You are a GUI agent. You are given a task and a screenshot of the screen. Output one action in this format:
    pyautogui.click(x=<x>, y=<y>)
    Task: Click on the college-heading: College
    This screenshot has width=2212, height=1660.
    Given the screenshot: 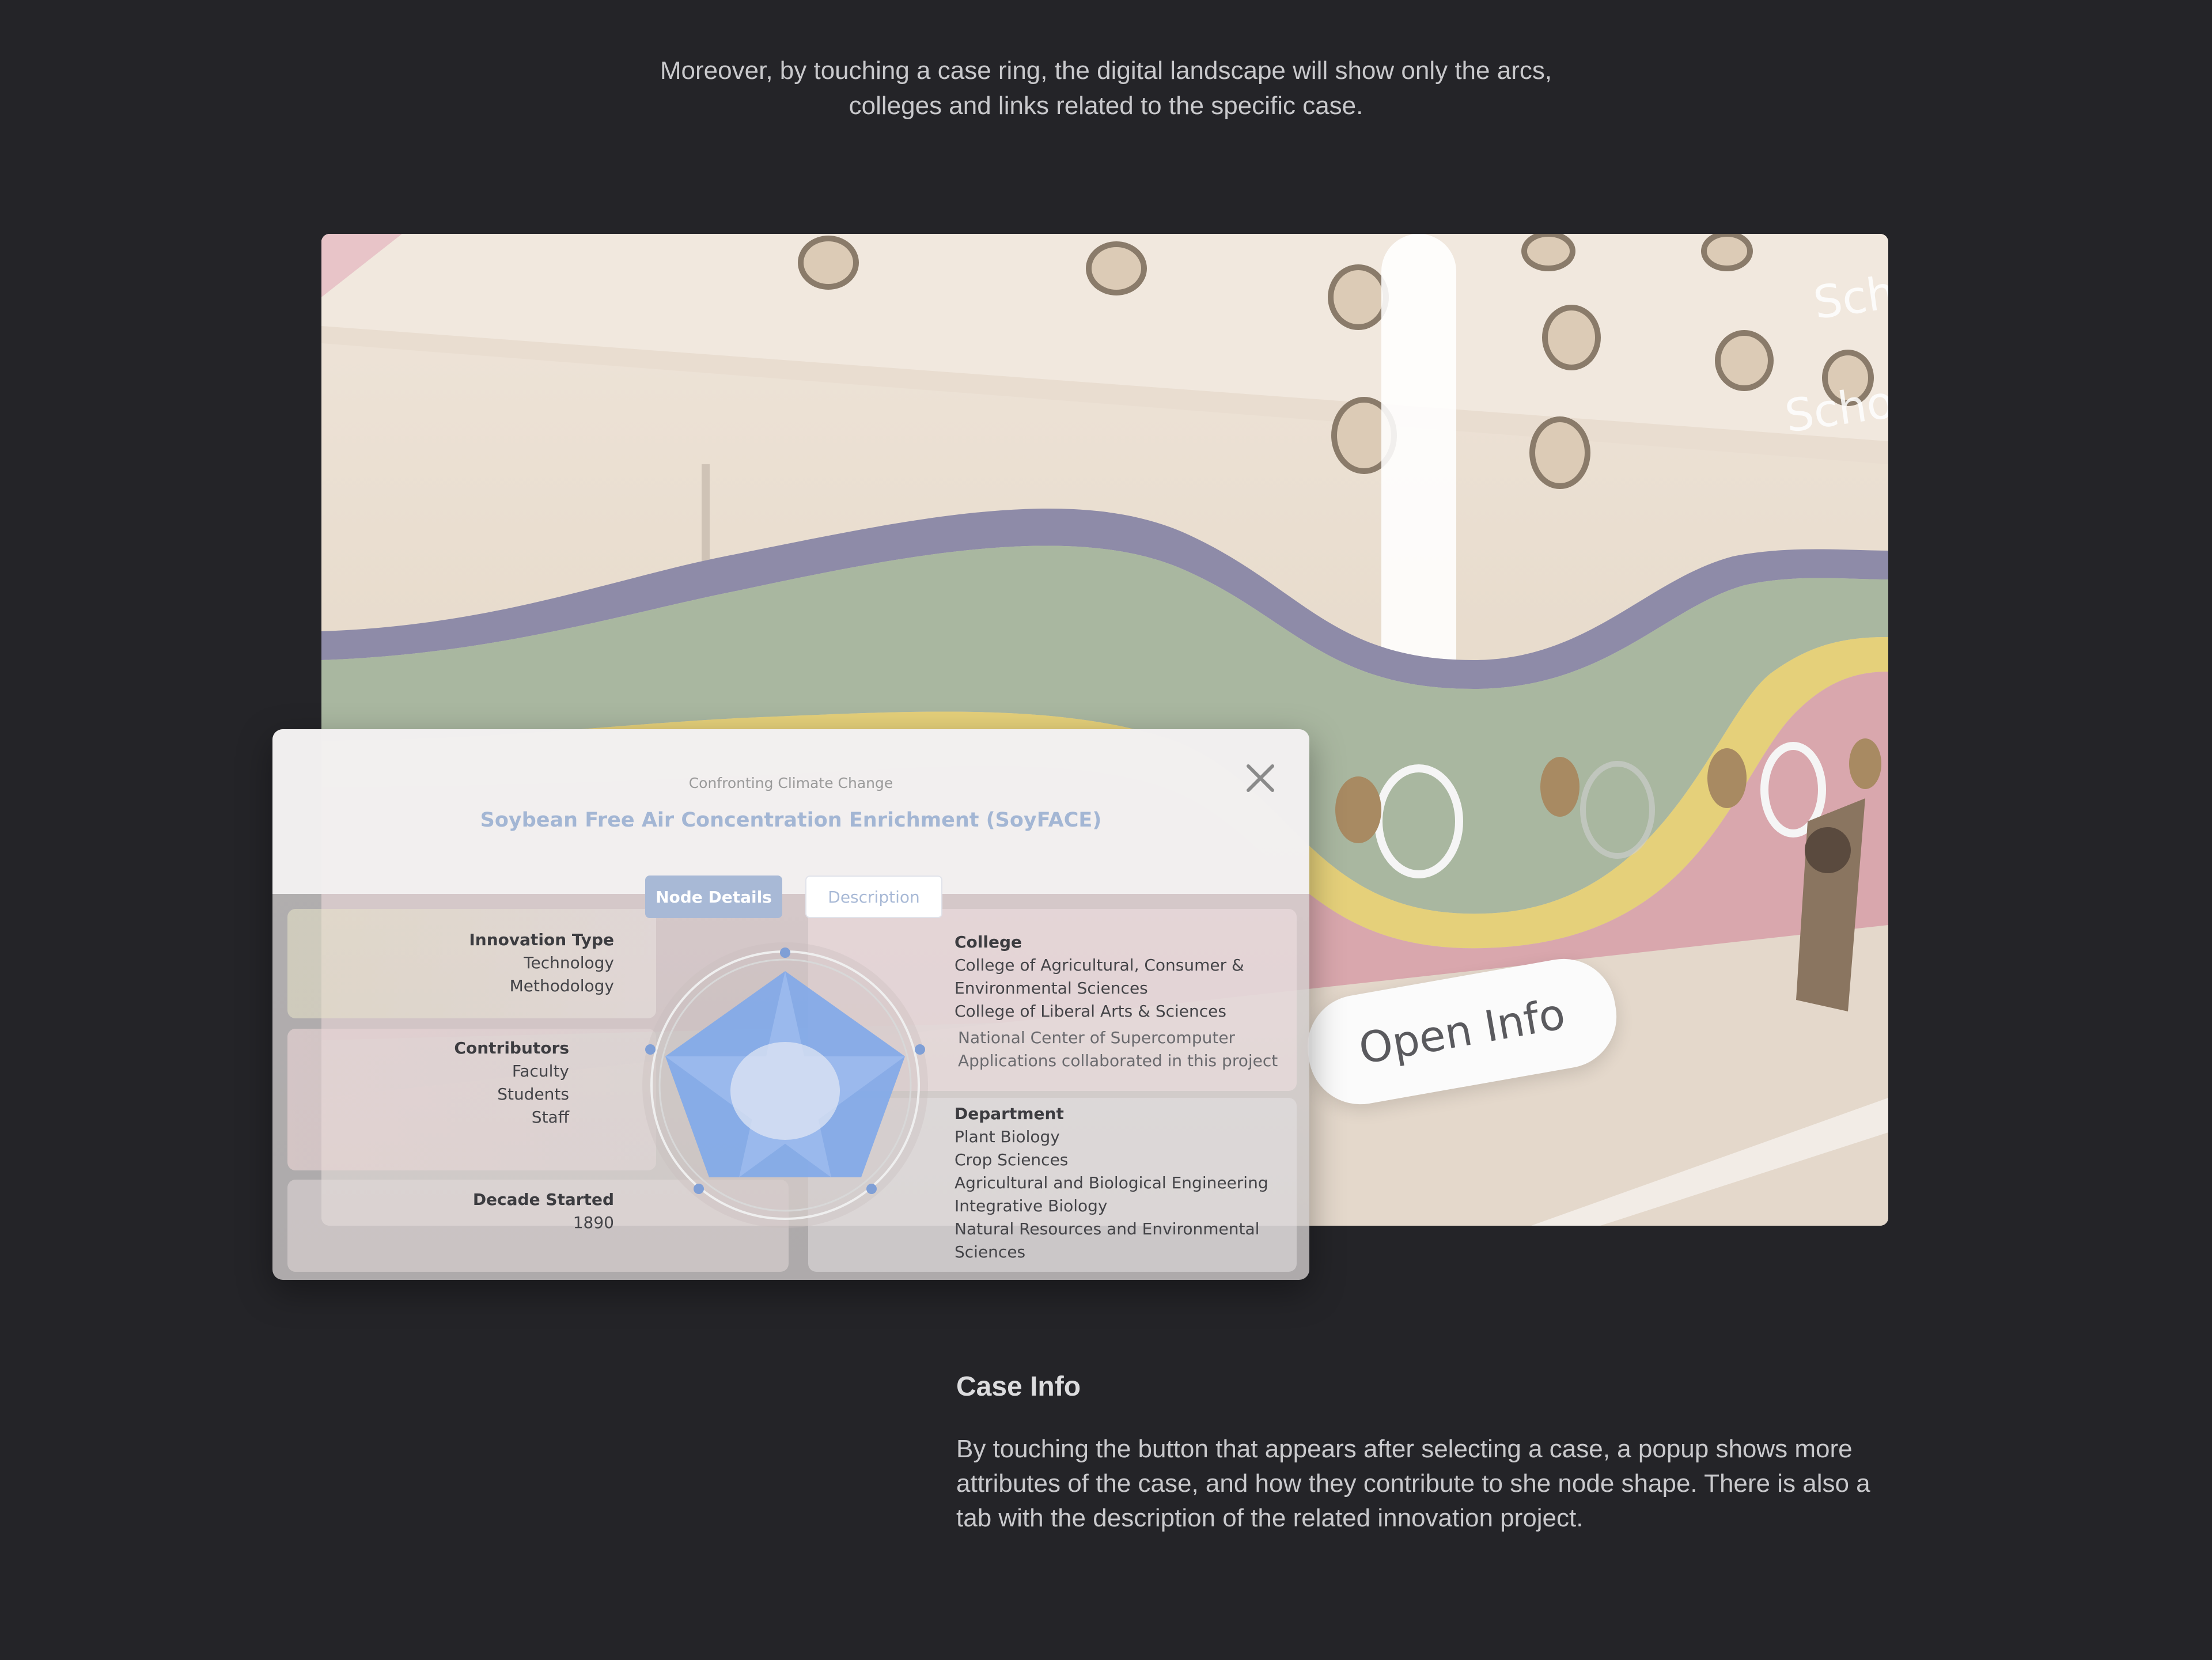 What is the action you would take?
    pyautogui.click(x=988, y=942)
    